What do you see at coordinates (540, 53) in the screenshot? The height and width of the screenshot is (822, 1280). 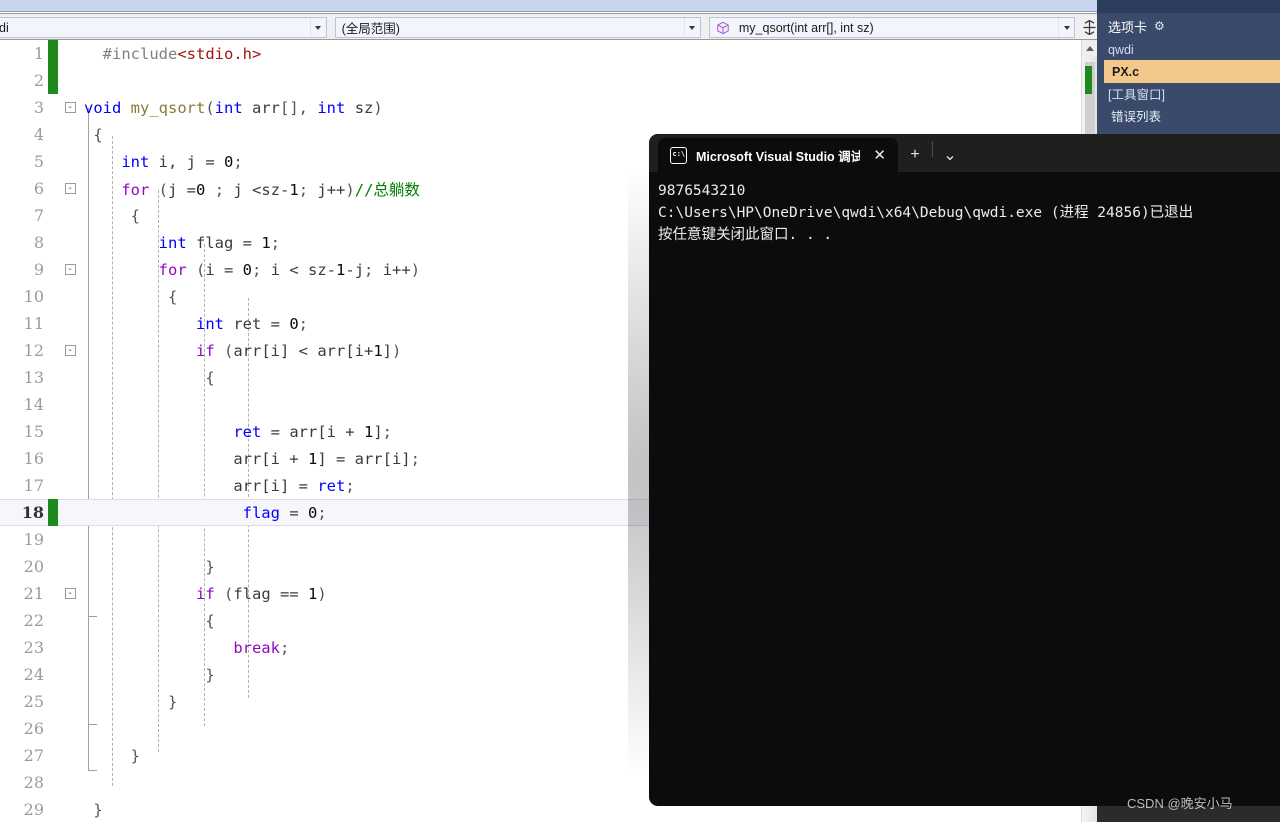 I see `code-line: 1 #include<stdio.h>` at bounding box center [540, 53].